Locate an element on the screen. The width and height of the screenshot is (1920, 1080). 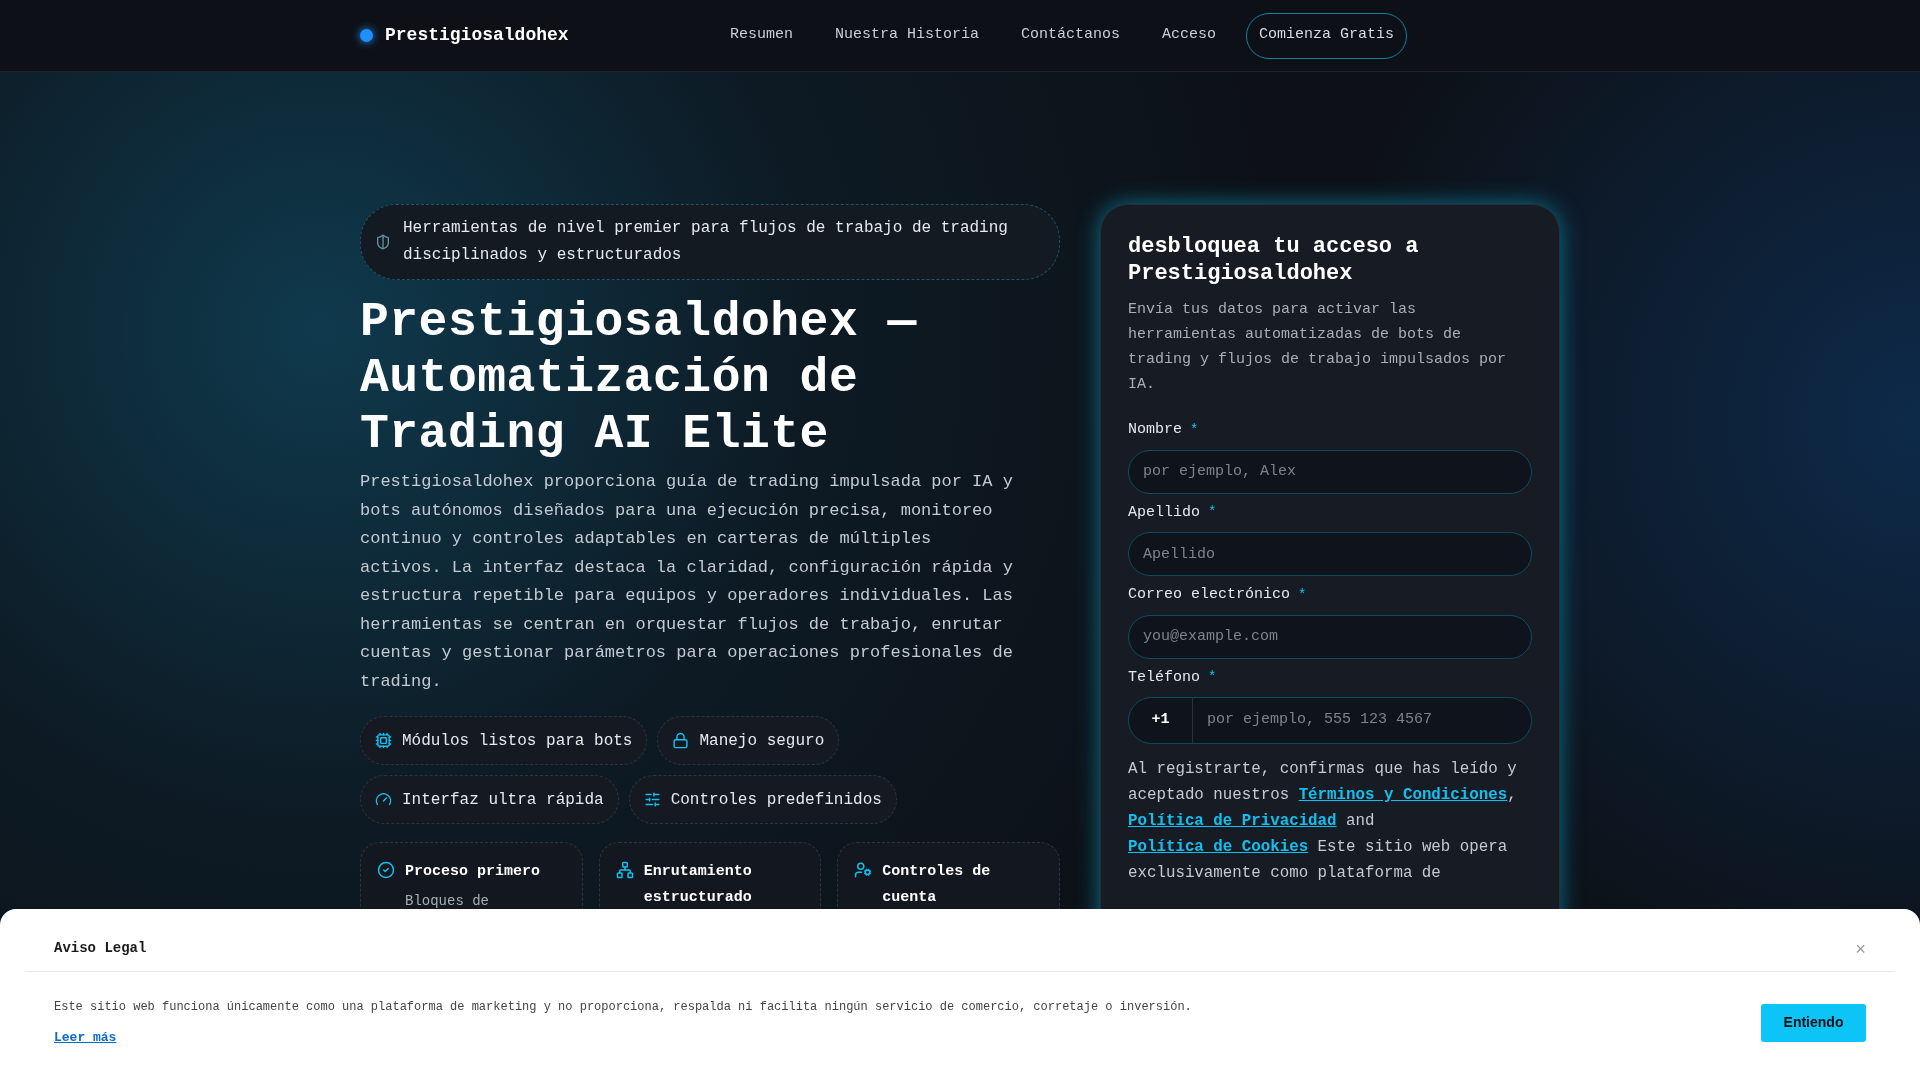
hero-description: Prestigiosaldohex proporciona guía de trading impulsada por IA y bots autónomos diseñados para una ejecución precisa, monitoreo continuo y controles adaptables en carteras de múltiples activos. La interfaz destaca la claridad, configuración rápida y estructura repetible para equipos y operadores individuales. Las herramientas se centran en orquestar flujos de trabajo, enrutar cuentas y gestionar parámetros para operaciones profesionales de trading. is located at coordinates (687, 582).